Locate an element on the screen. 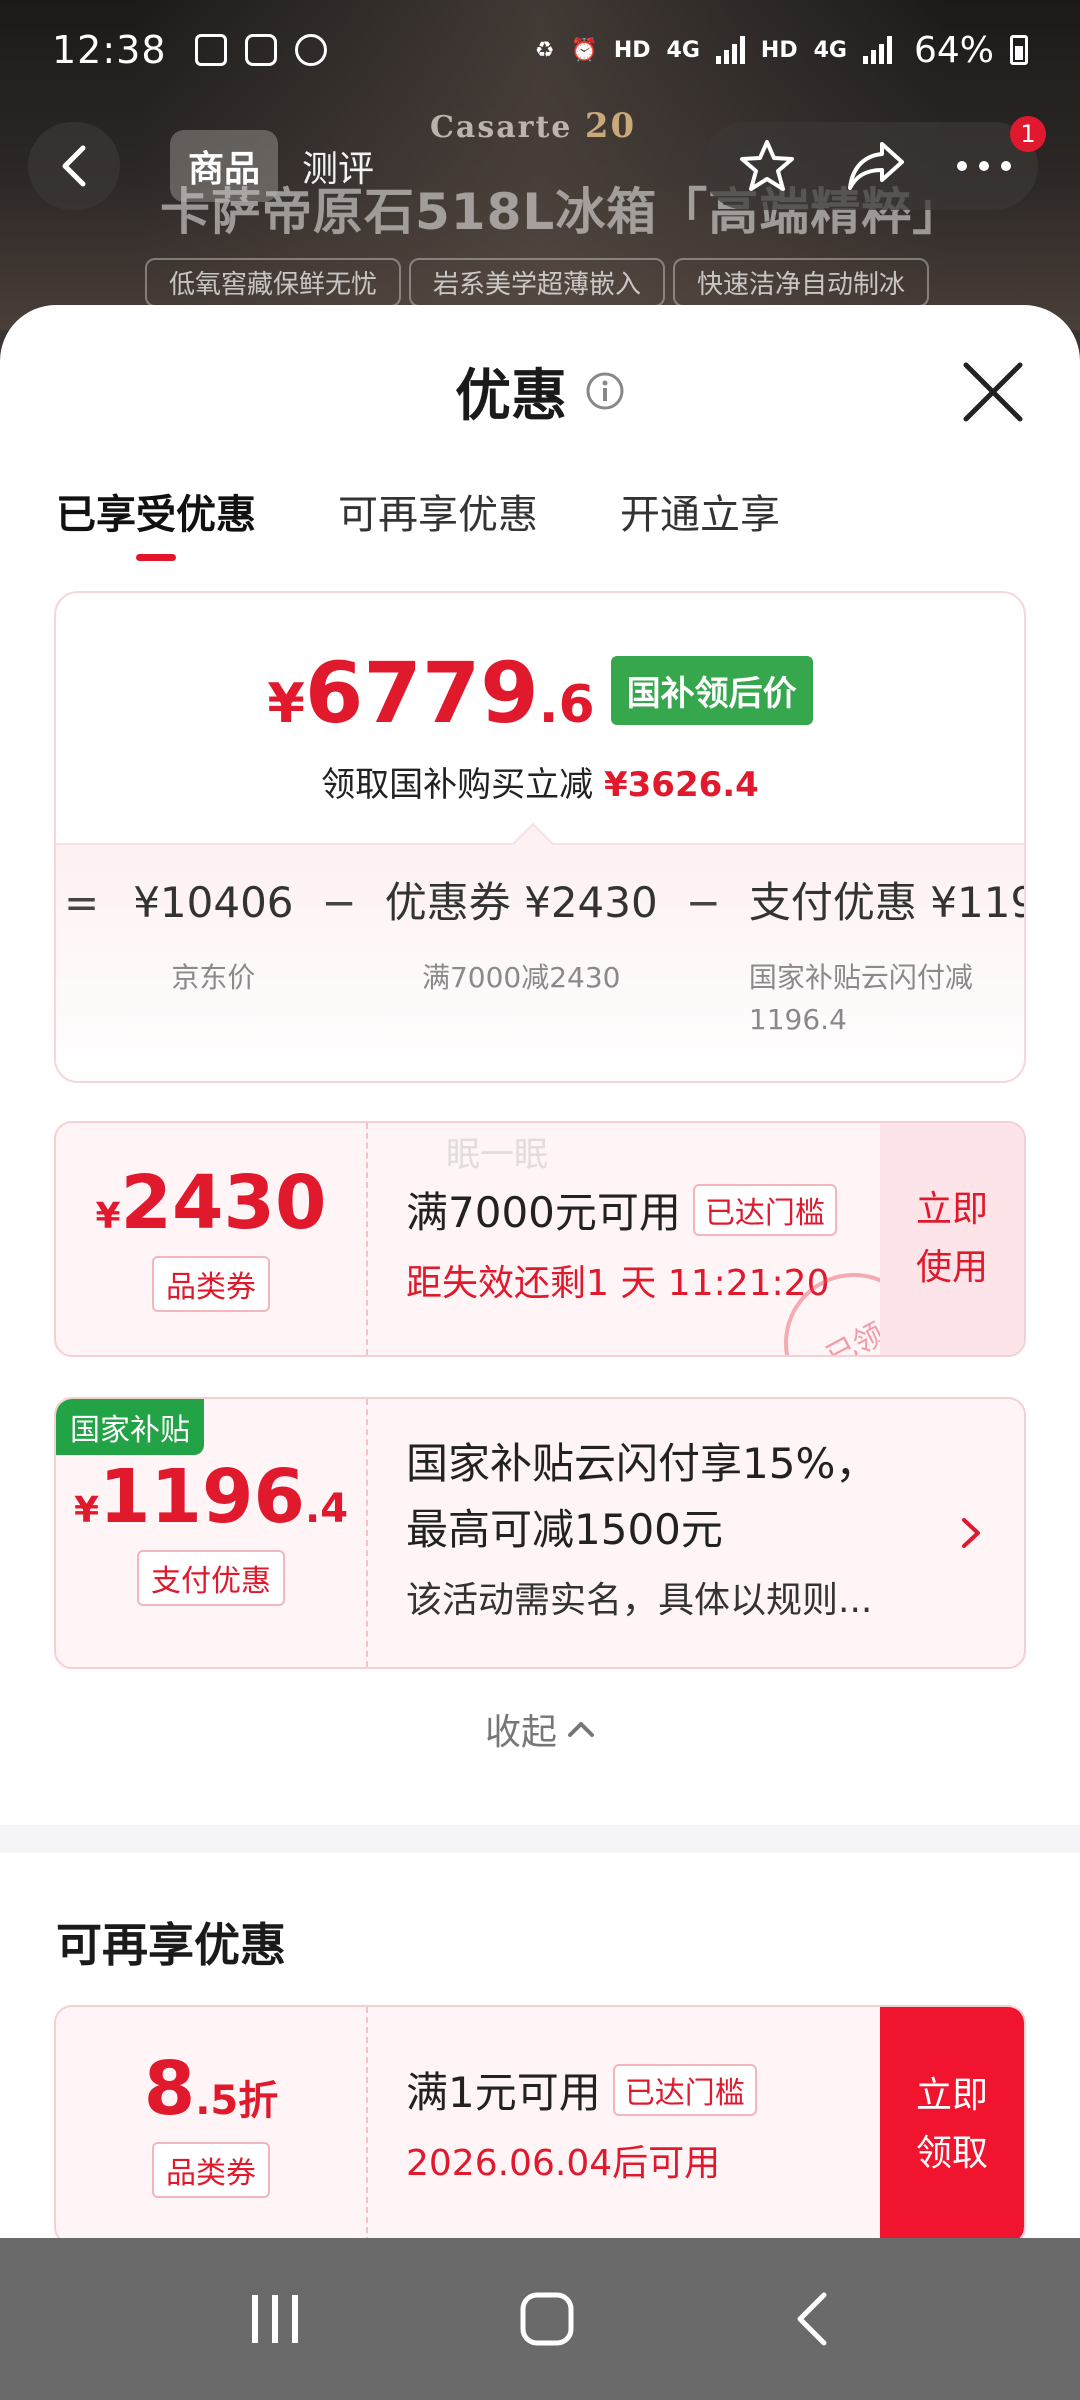 This screenshot has width=1080, height=2400. network-4g-label: 4G is located at coordinates (683, 50).